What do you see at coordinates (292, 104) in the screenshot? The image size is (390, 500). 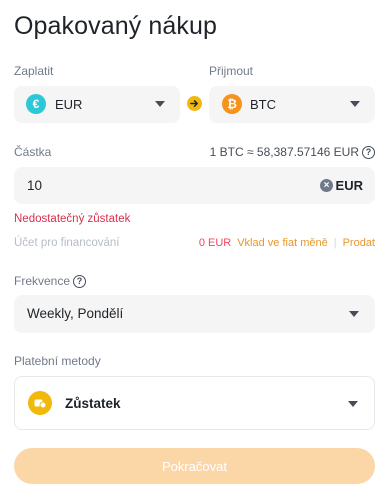 I see `receive-currency-select: ₿ BTC` at bounding box center [292, 104].